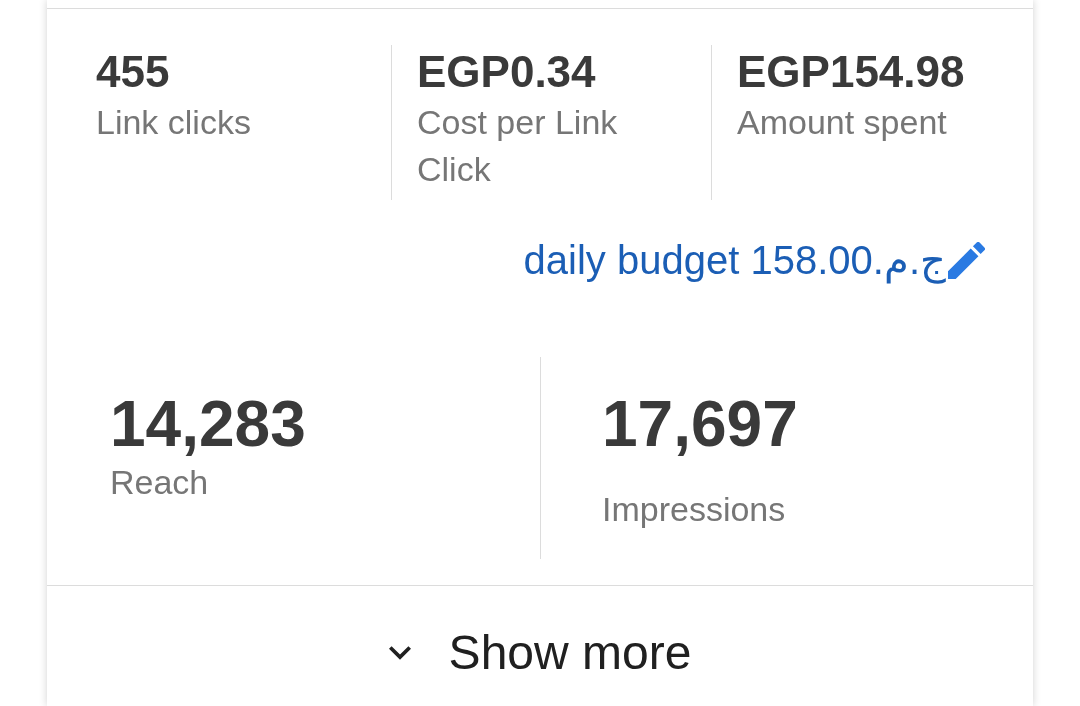  Describe the element at coordinates (399, 653) in the screenshot. I see `chevron-down-icon` at that location.